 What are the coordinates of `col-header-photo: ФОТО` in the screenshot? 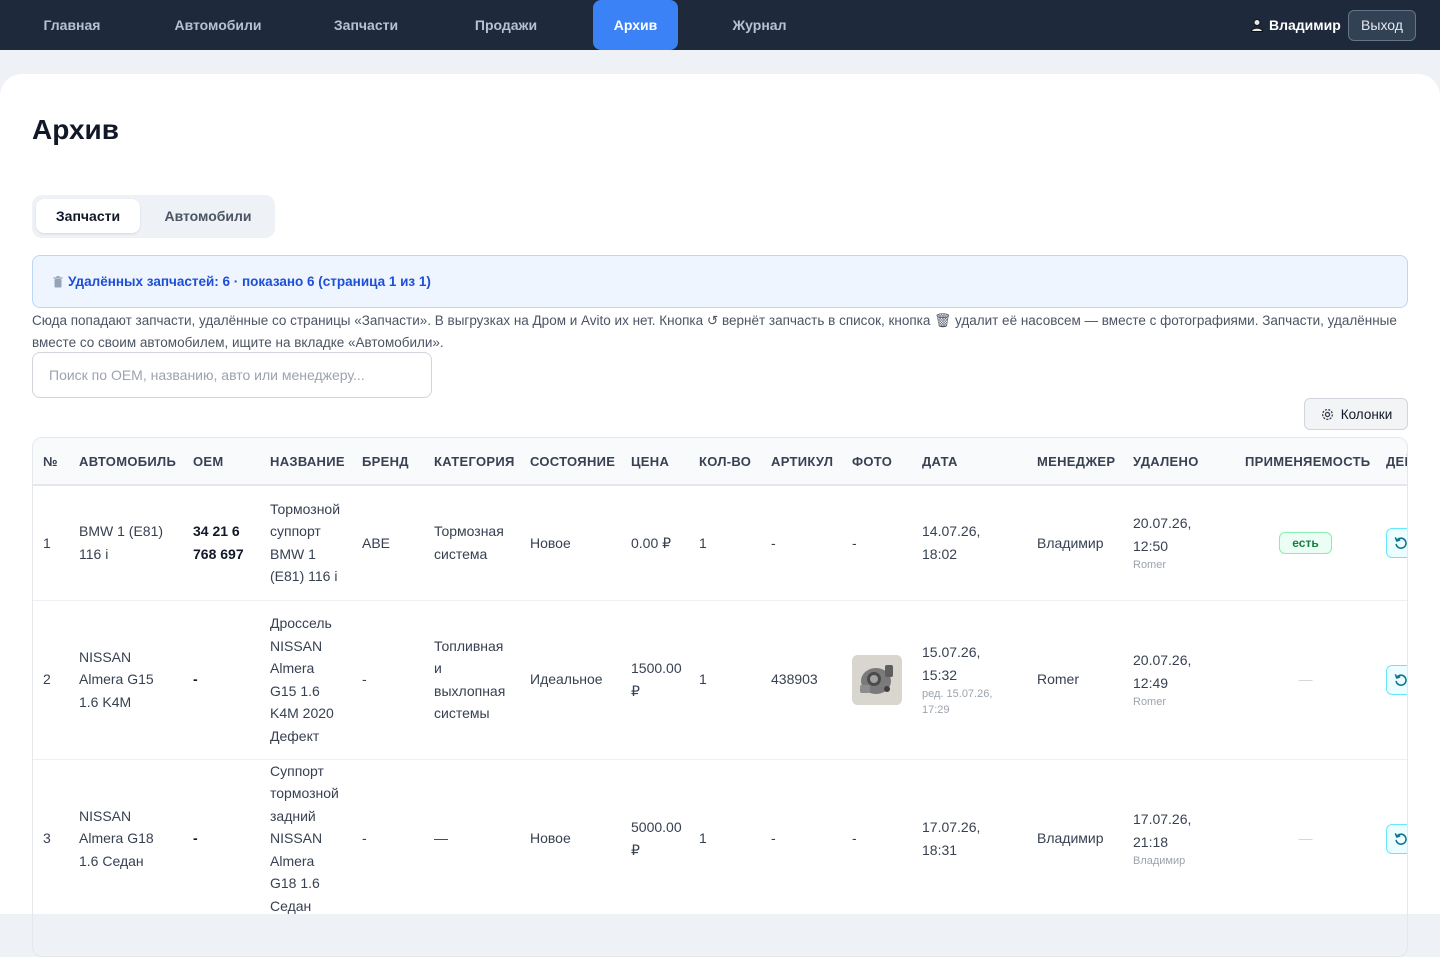 It's located at (877, 462).